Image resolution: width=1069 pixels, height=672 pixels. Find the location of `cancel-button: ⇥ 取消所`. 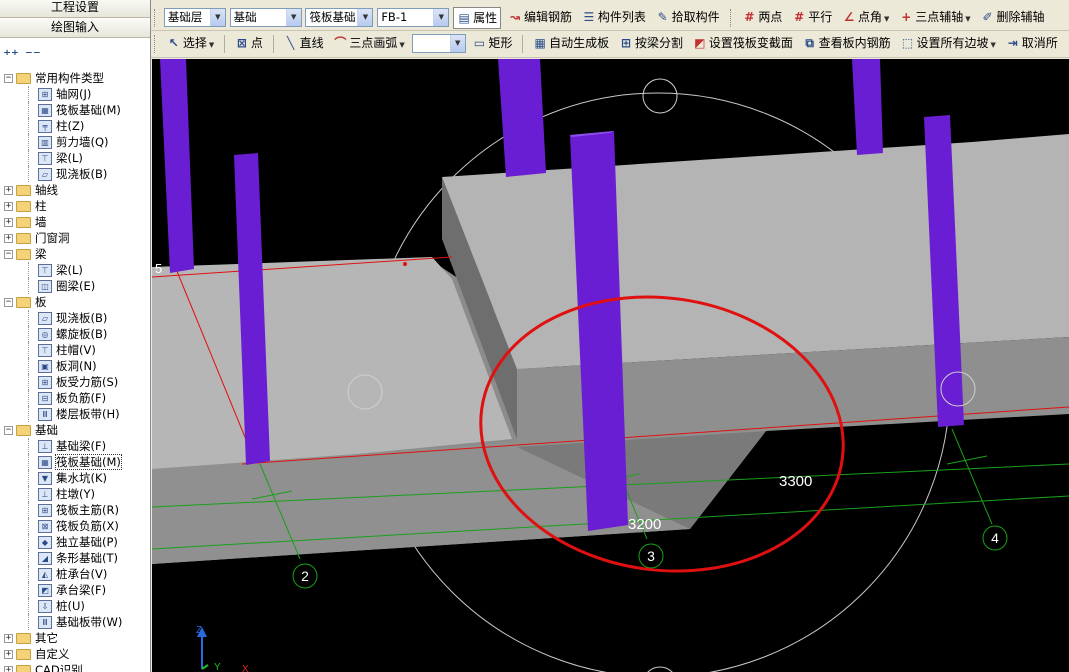

cancel-button: ⇥ 取消所 is located at coordinates (1032, 44).